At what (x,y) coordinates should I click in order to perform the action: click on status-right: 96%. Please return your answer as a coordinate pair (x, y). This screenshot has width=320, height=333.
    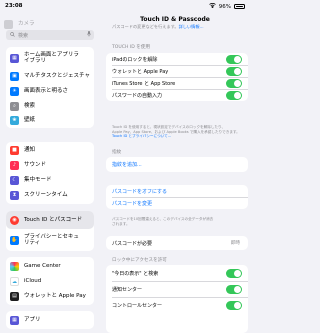
    Looking at the image, I should click on (226, 6).